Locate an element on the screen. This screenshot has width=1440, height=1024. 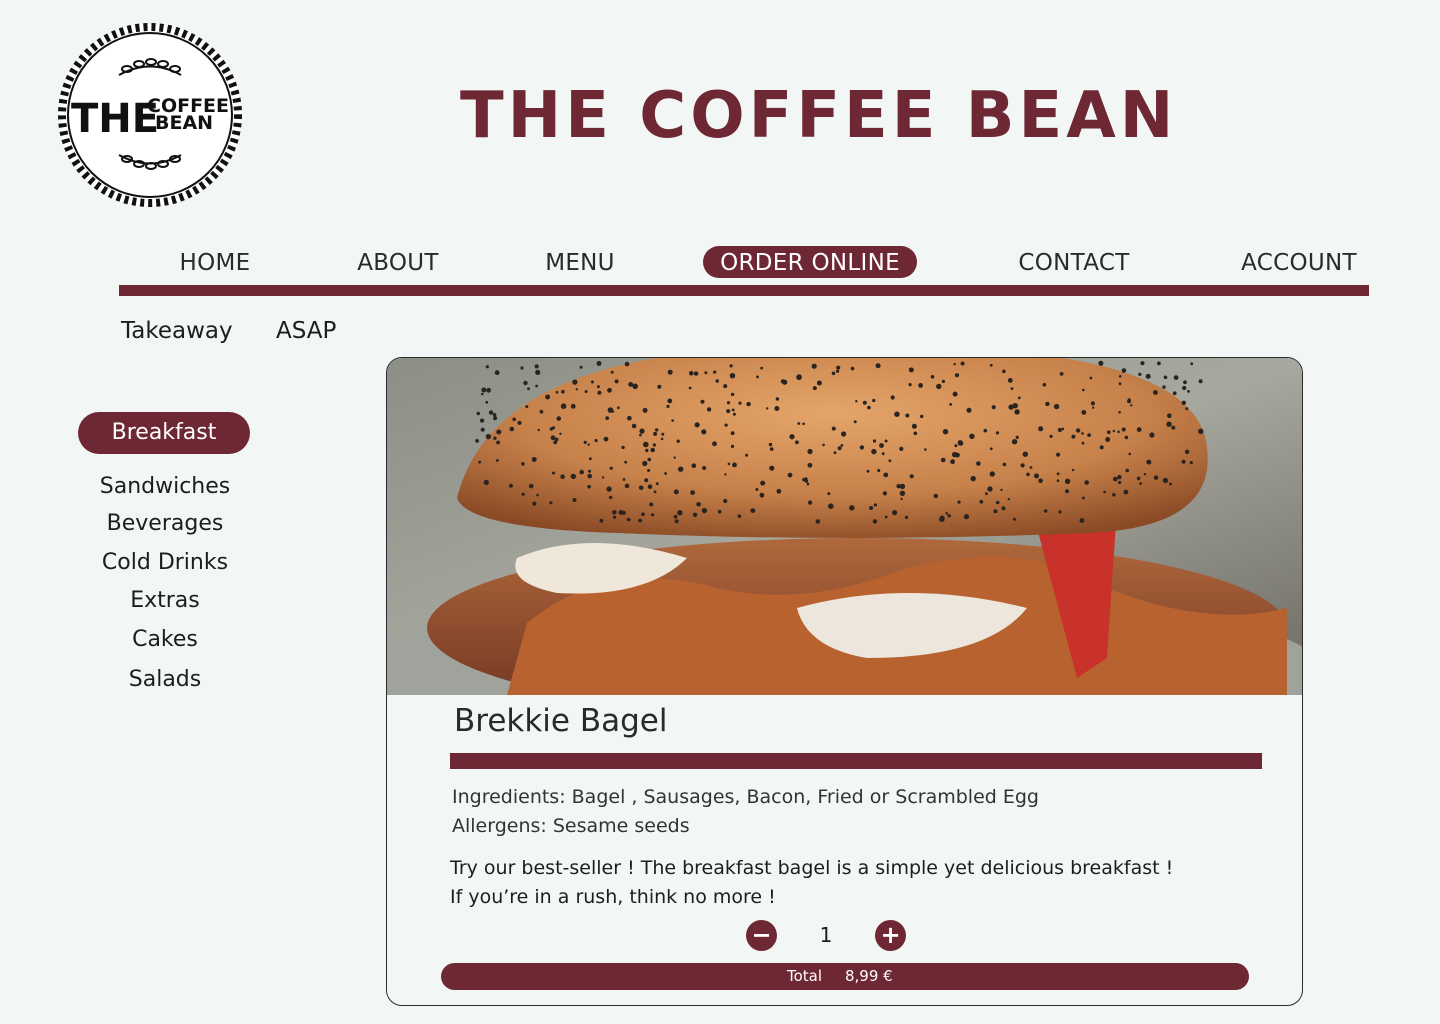
quantity-decrement-button: − is located at coordinates (761, 935).